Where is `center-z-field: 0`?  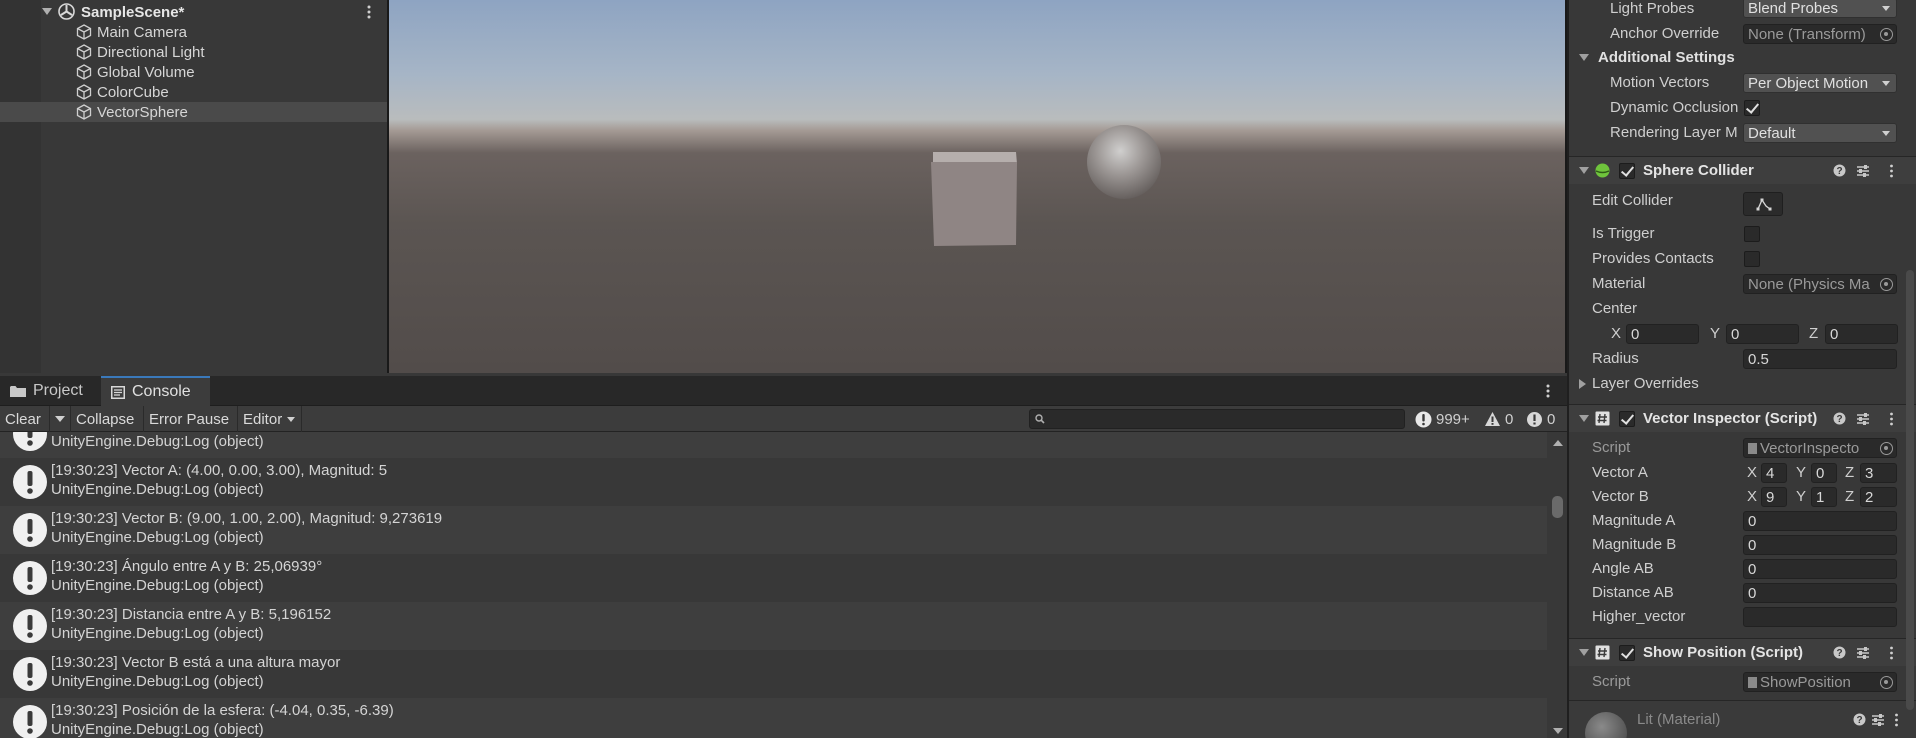 center-z-field: 0 is located at coordinates (1861, 334).